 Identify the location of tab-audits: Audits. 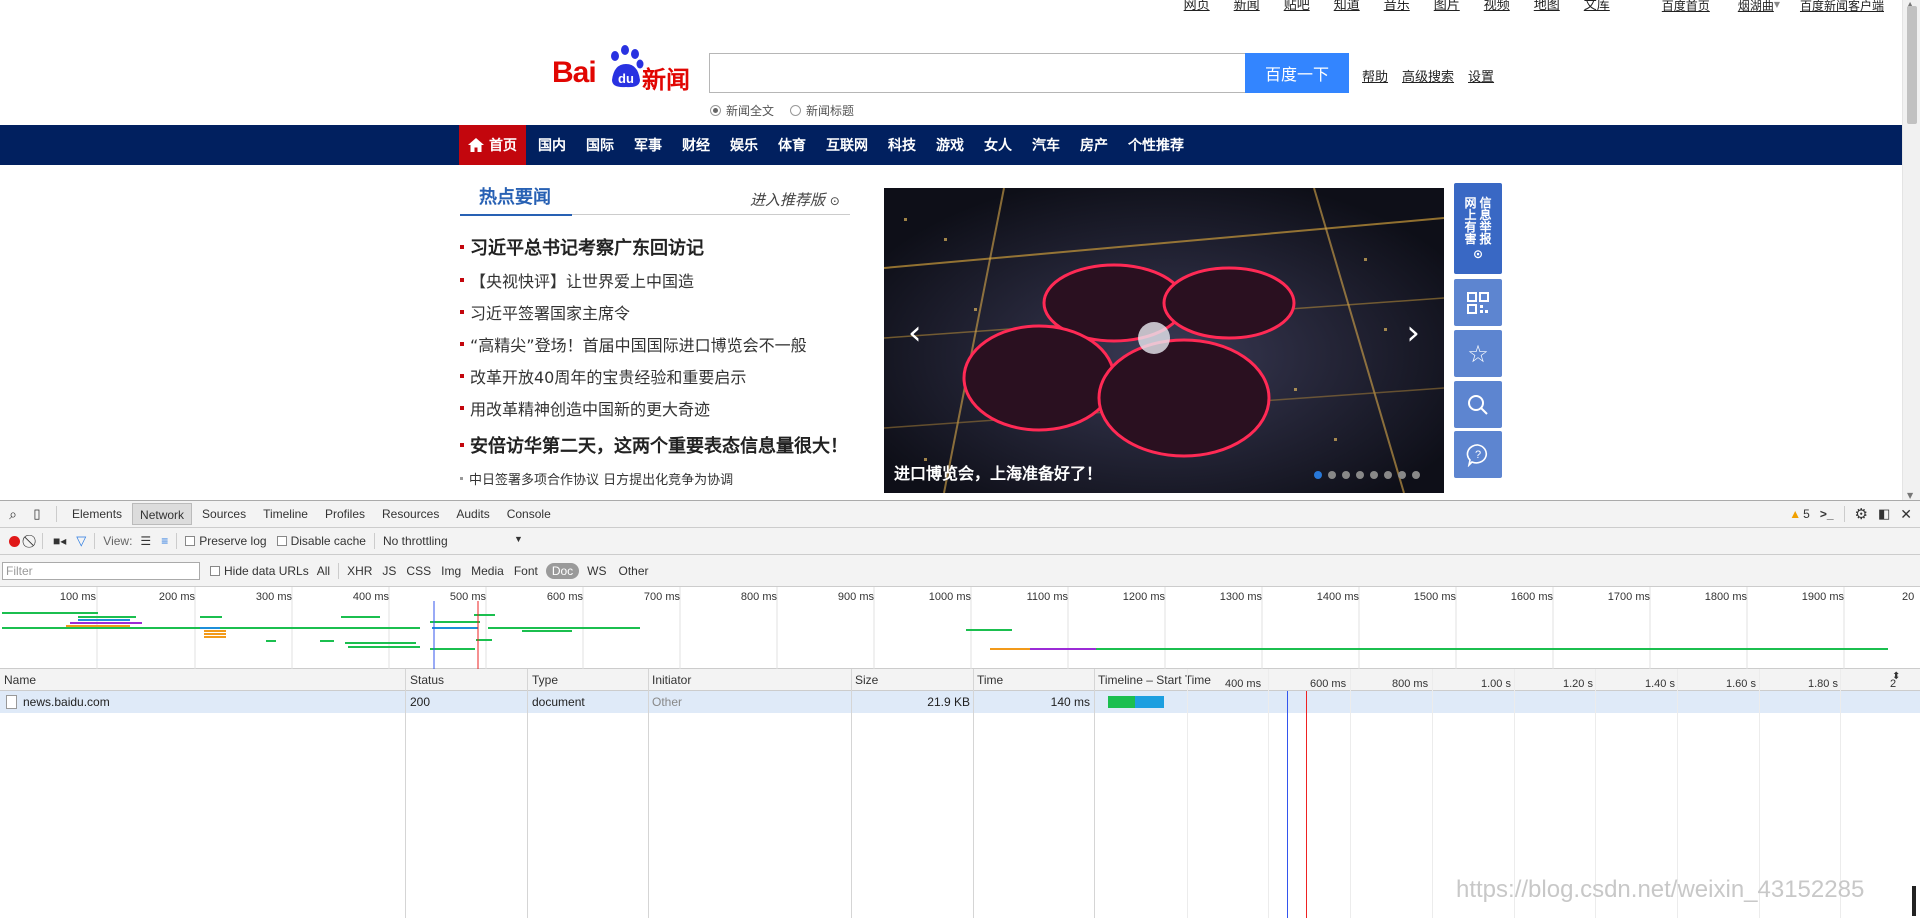
(472, 514).